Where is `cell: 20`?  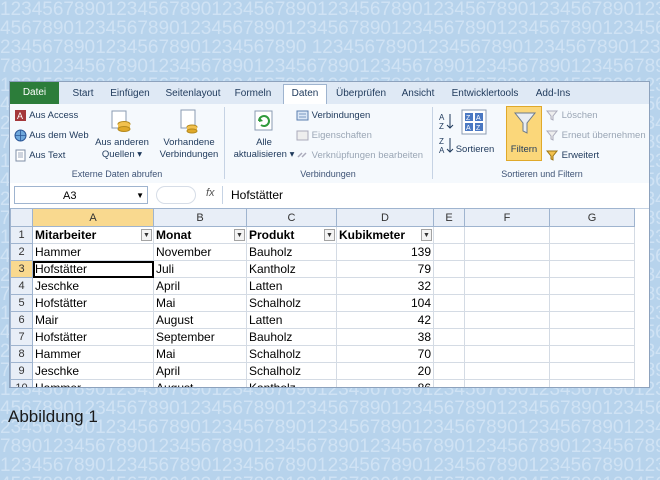
cell: 20 is located at coordinates (385, 371).